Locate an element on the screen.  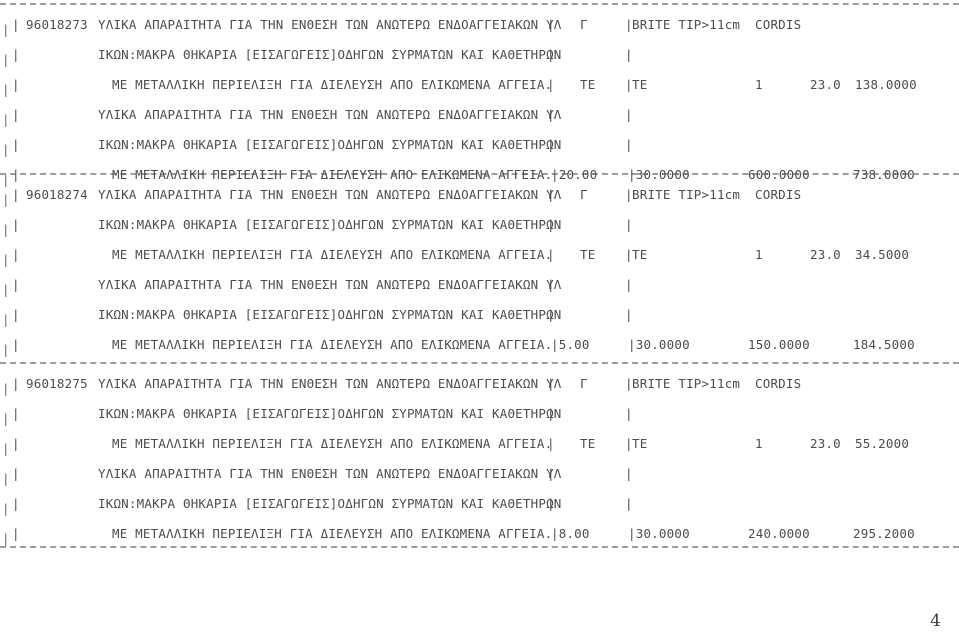
cell-amount: 138.0000 is located at coordinates (886, 84).